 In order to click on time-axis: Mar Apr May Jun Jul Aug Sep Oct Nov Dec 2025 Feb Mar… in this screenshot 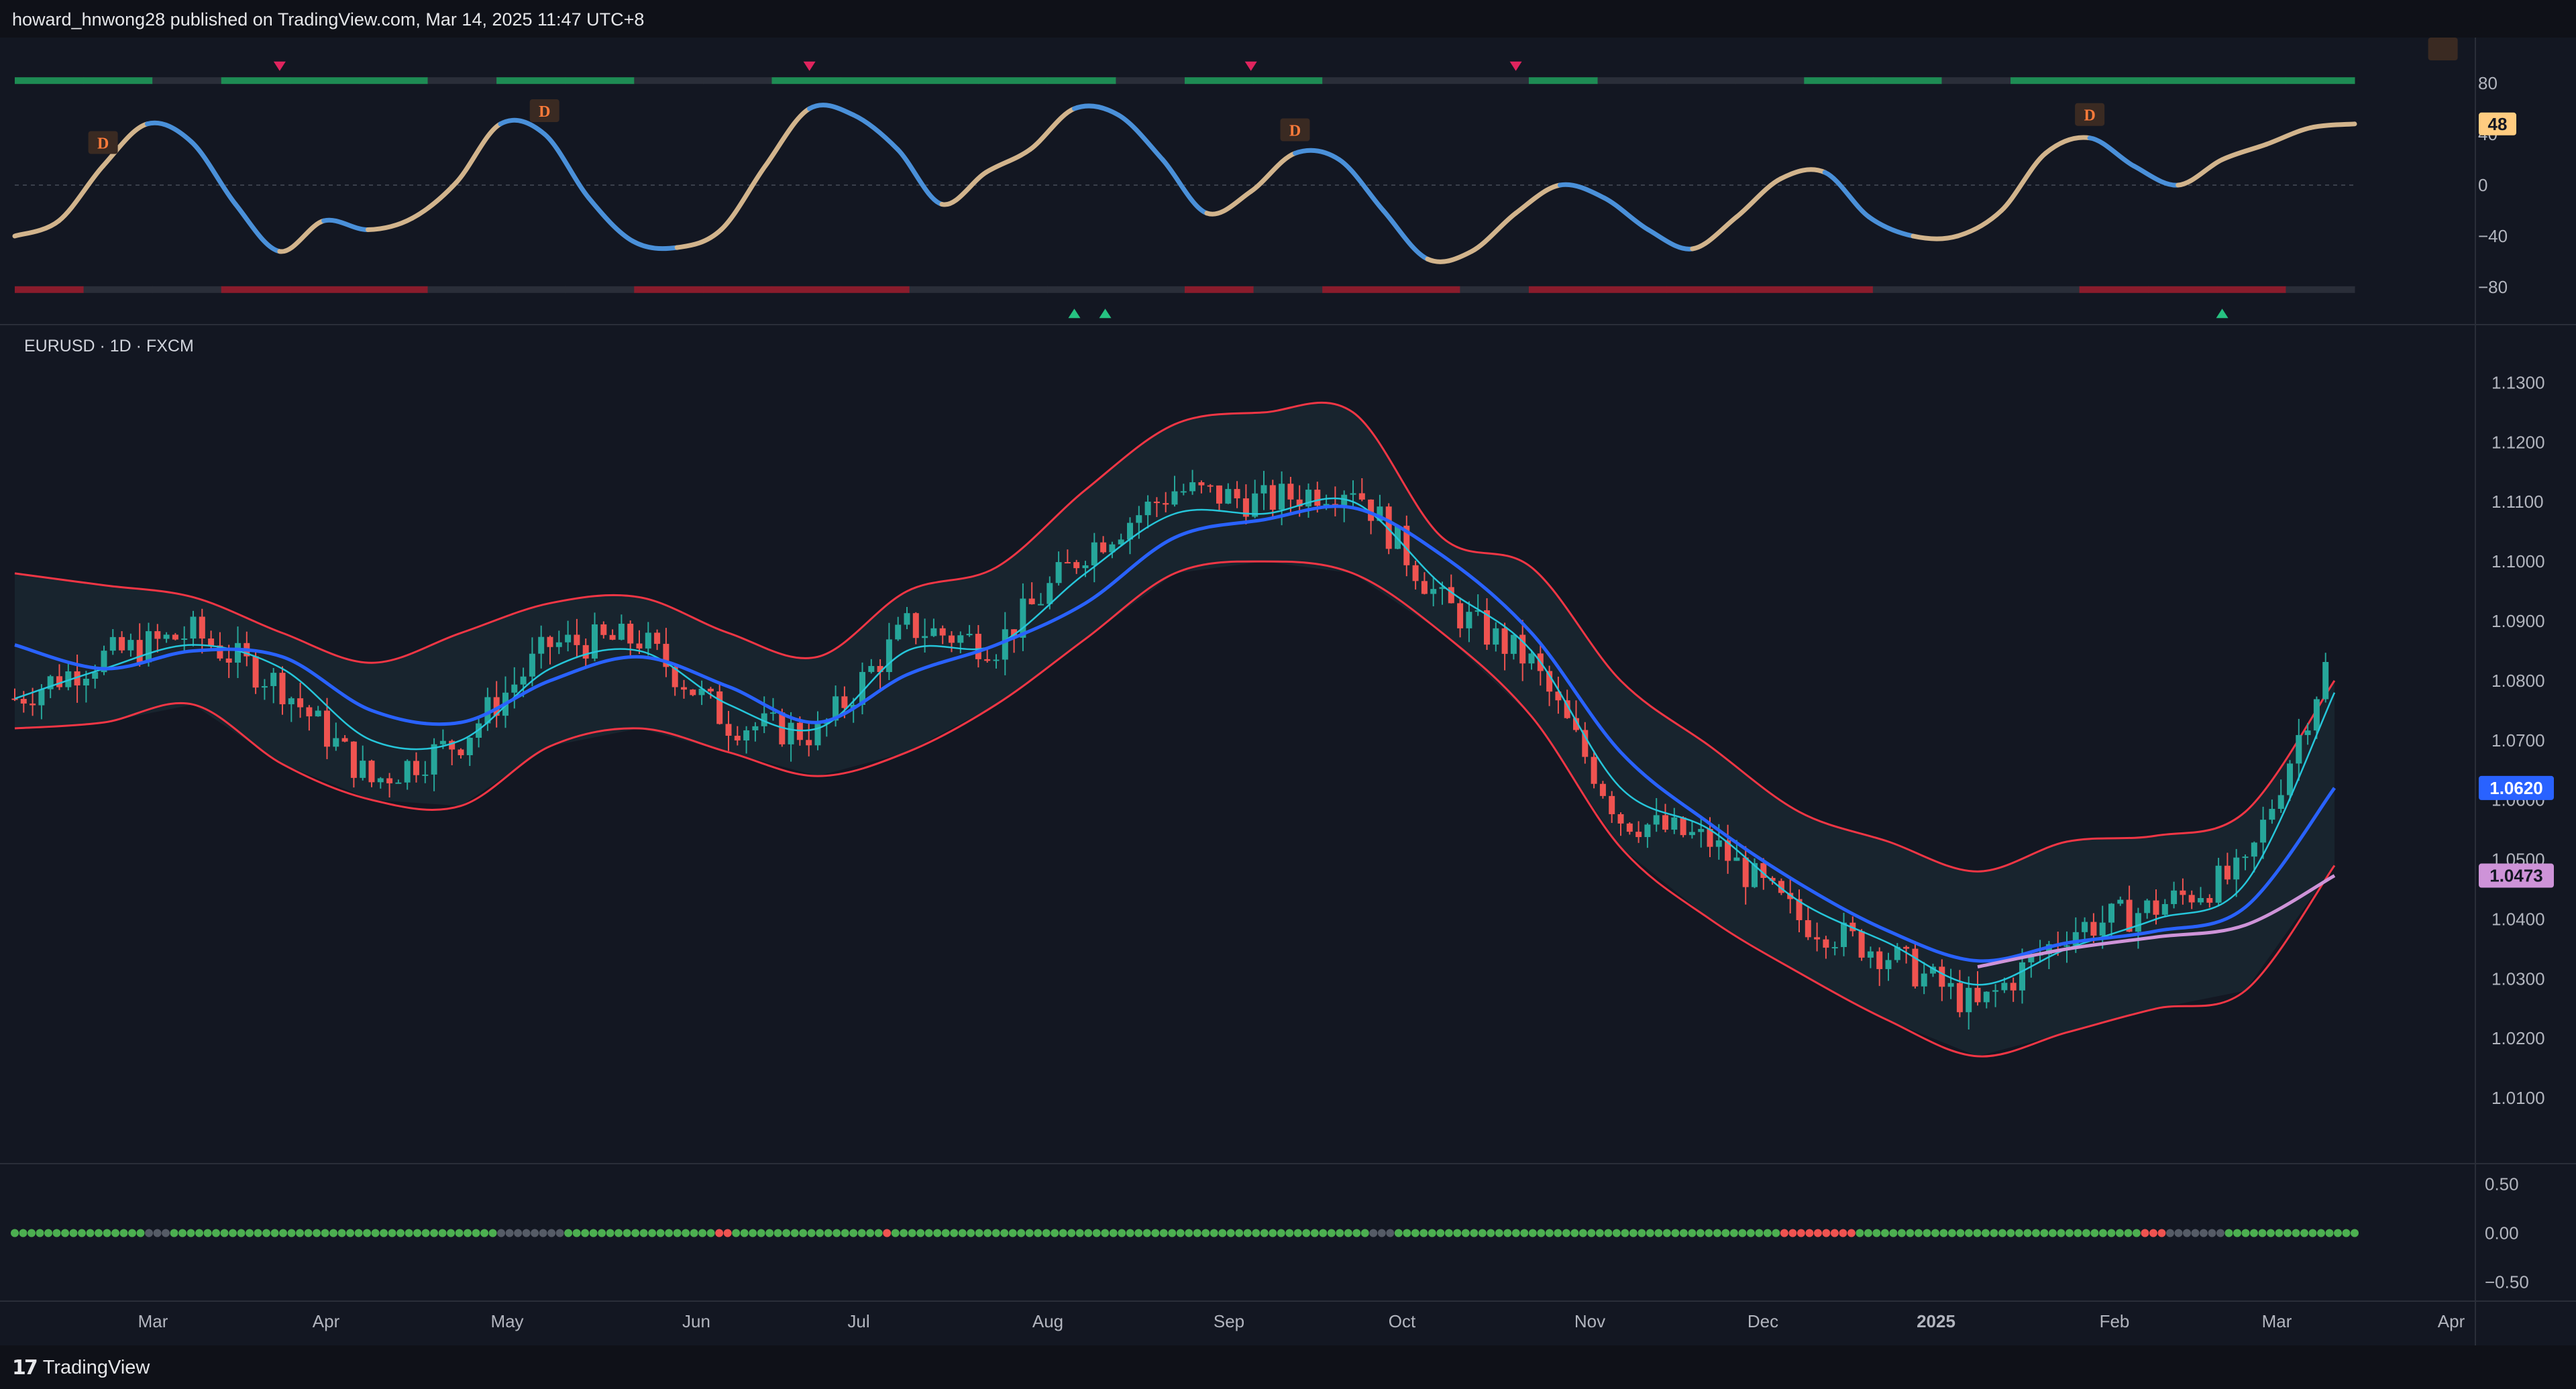, I will do `click(1301, 1321)`.